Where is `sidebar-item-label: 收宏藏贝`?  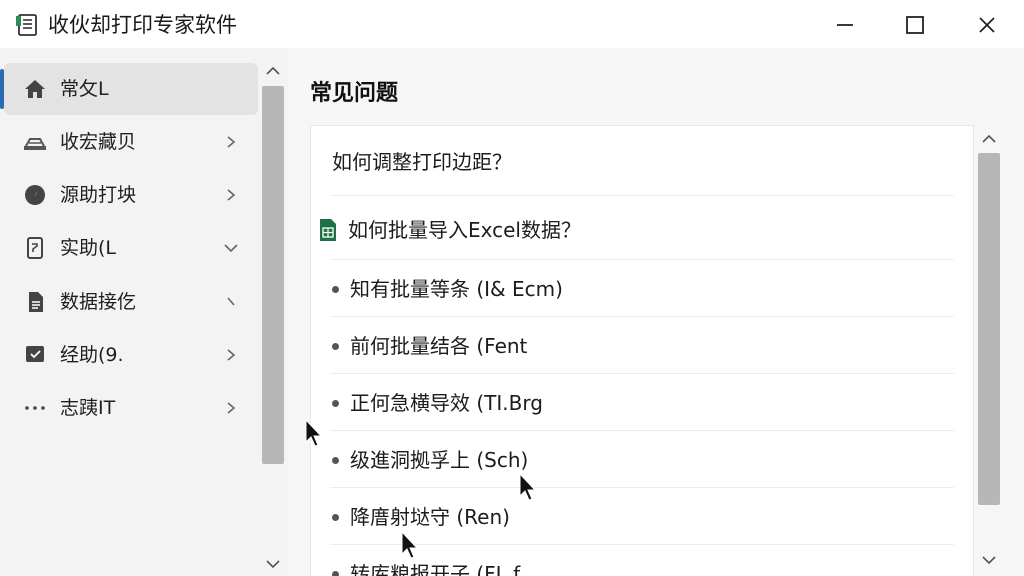
sidebar-item-label: 收宏藏贝 is located at coordinates (98, 142).